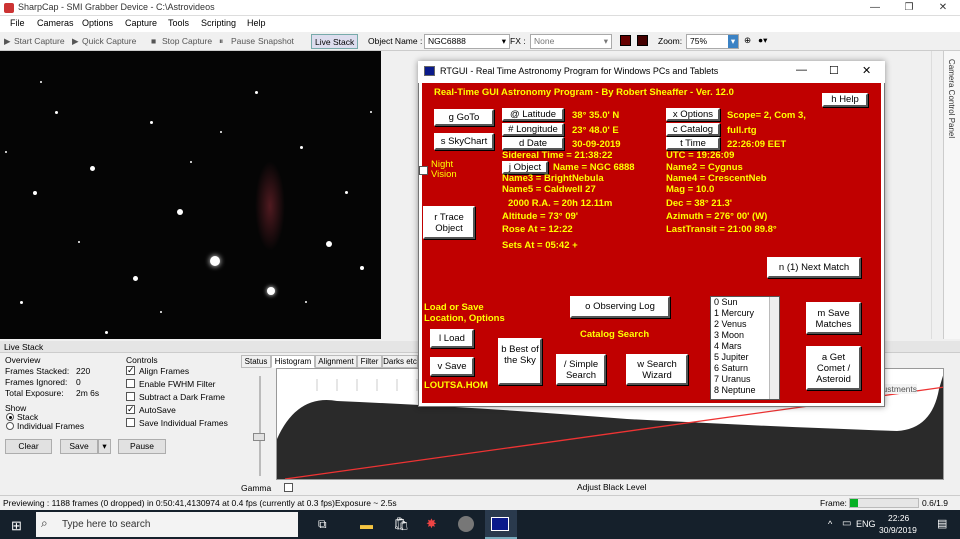 This screenshot has width=960, height=539. I want to click on comet-asteroid-button: a Get Comet / Asteroid, so click(833, 368).